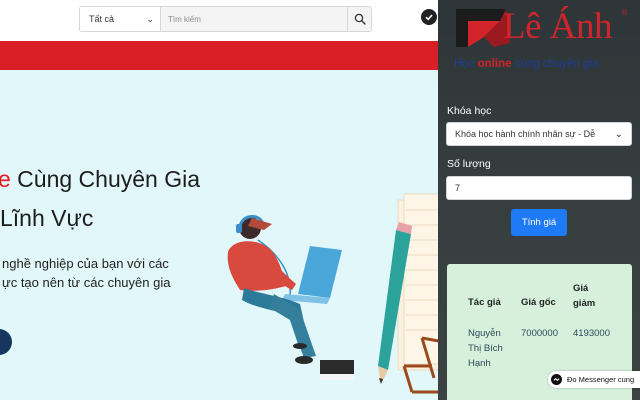  Describe the element at coordinates (539, 333) in the screenshot. I see `cell-original-price: 7000000` at that location.